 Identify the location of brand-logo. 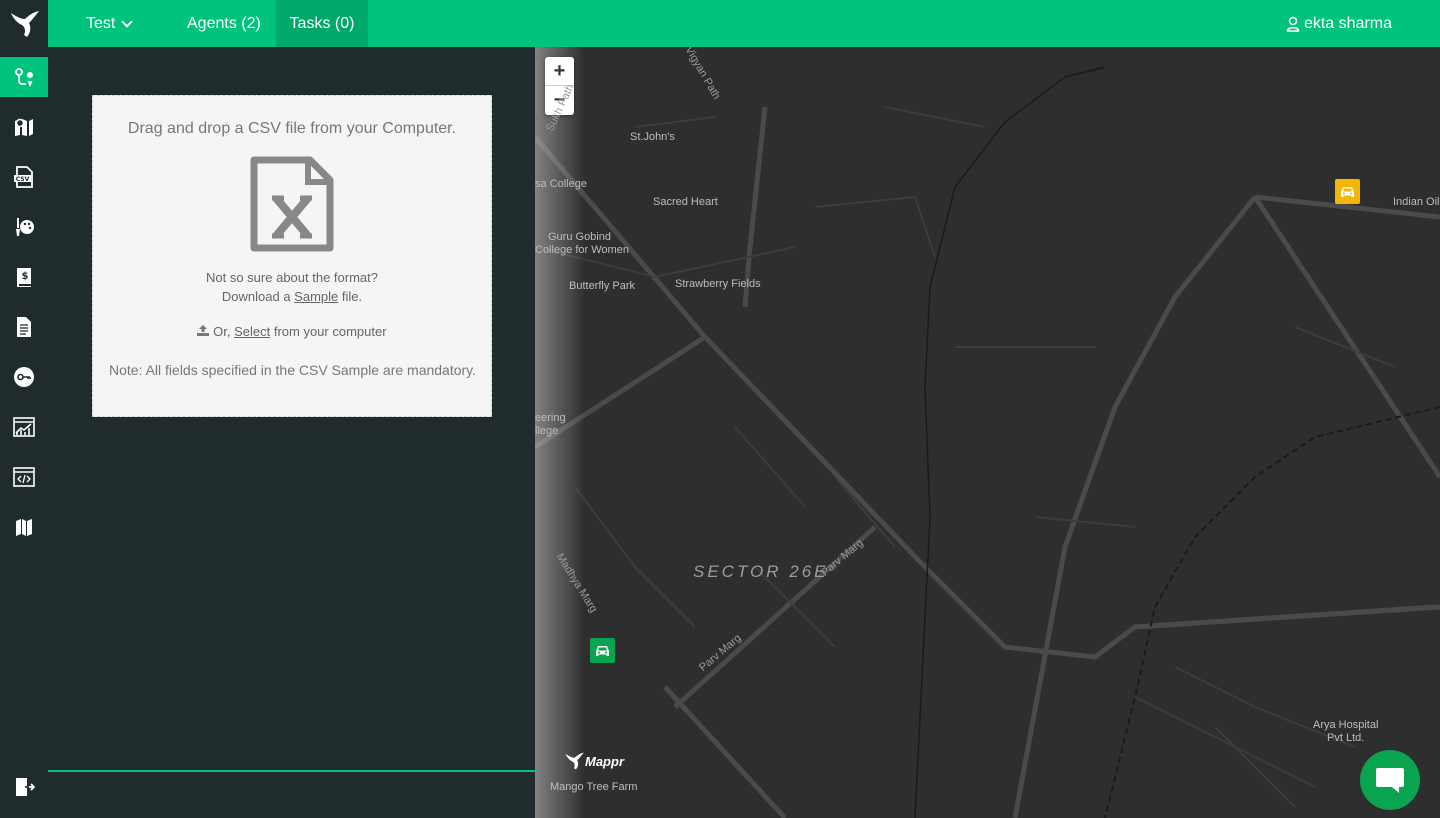
(24, 23).